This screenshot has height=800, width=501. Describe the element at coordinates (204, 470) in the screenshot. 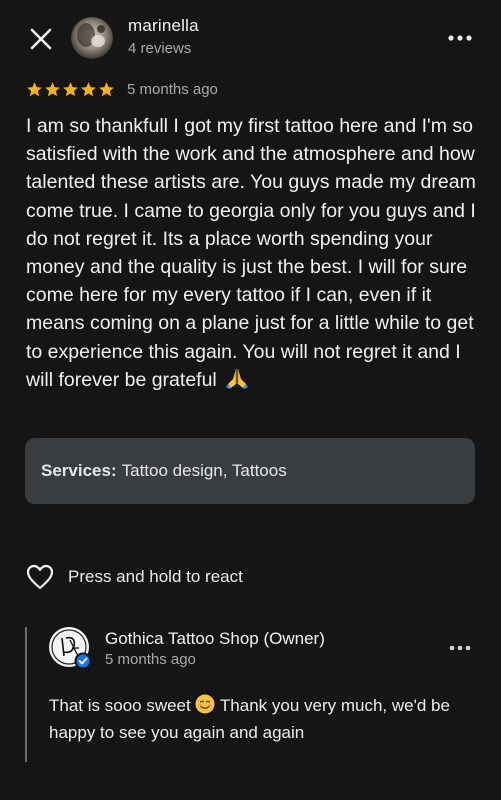

I see `services-value: Tattoo design, Tattoos` at that location.